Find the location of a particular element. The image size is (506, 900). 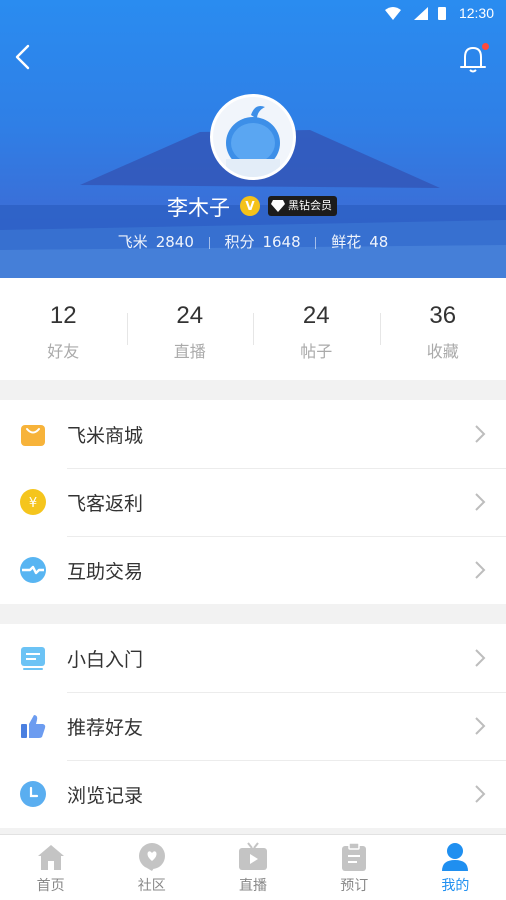

count-value: 12 is located at coordinates (63, 315).